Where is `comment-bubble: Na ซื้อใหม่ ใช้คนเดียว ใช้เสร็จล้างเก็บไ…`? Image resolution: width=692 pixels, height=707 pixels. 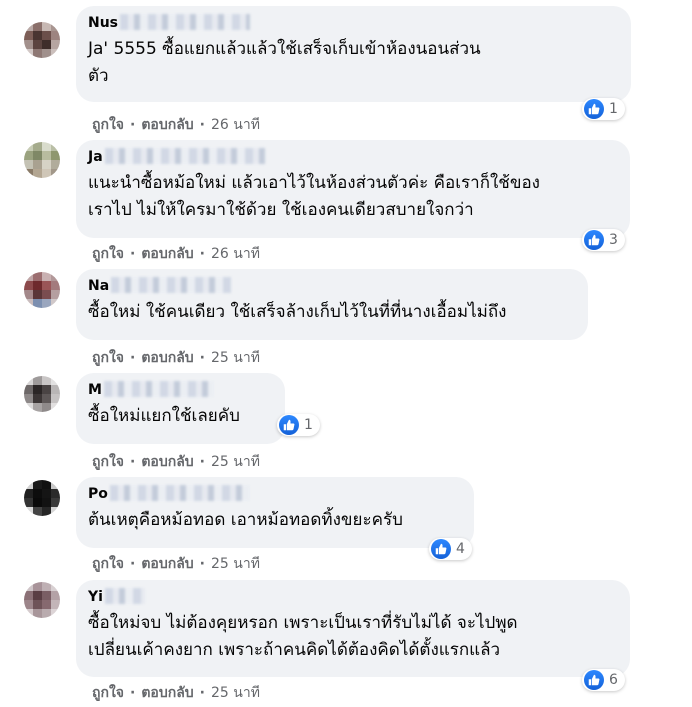 comment-bubble: Na ซื้อใหม่ ใช้คนเดียว ใช้เสร็จล้างเก็บไ… is located at coordinates (332, 304).